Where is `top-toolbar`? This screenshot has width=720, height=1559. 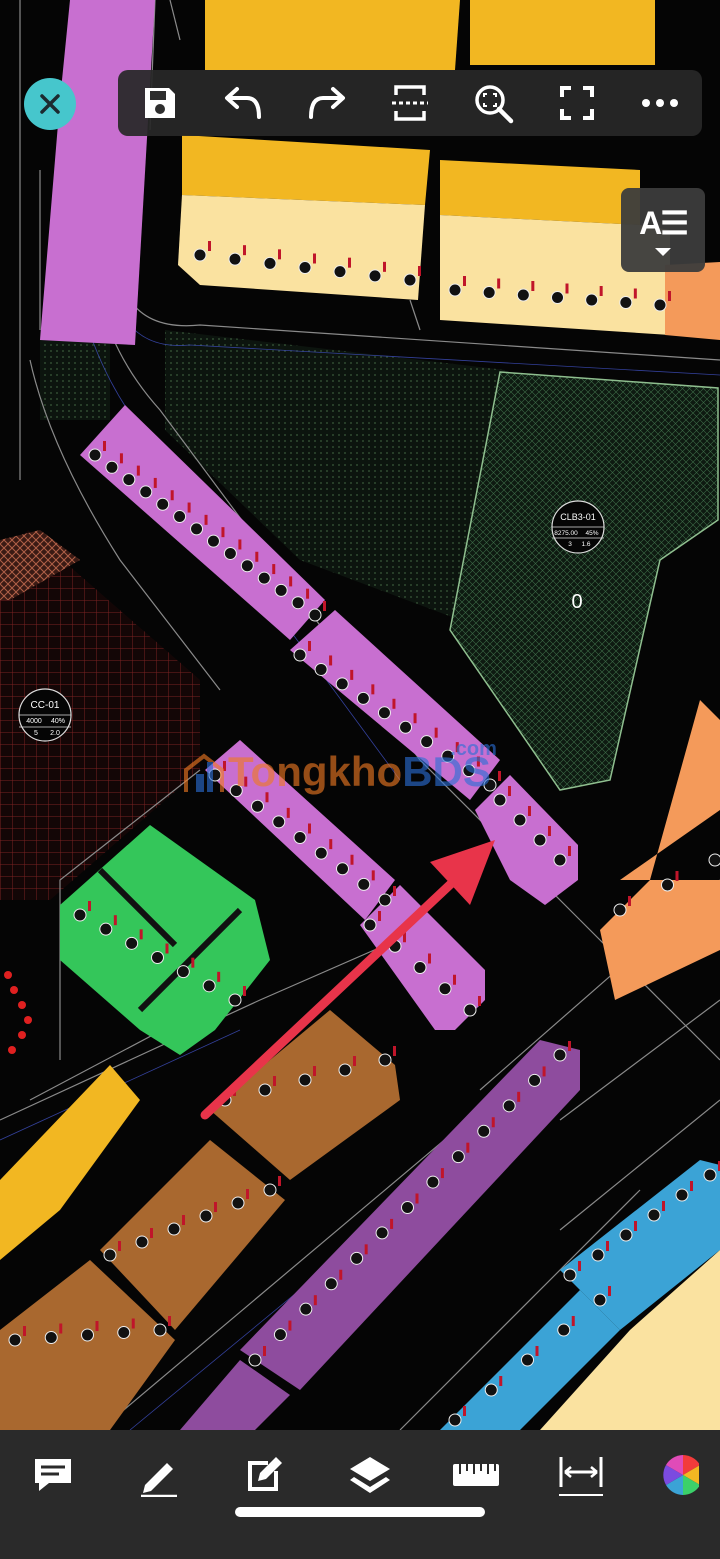
top-toolbar is located at coordinates (410, 103).